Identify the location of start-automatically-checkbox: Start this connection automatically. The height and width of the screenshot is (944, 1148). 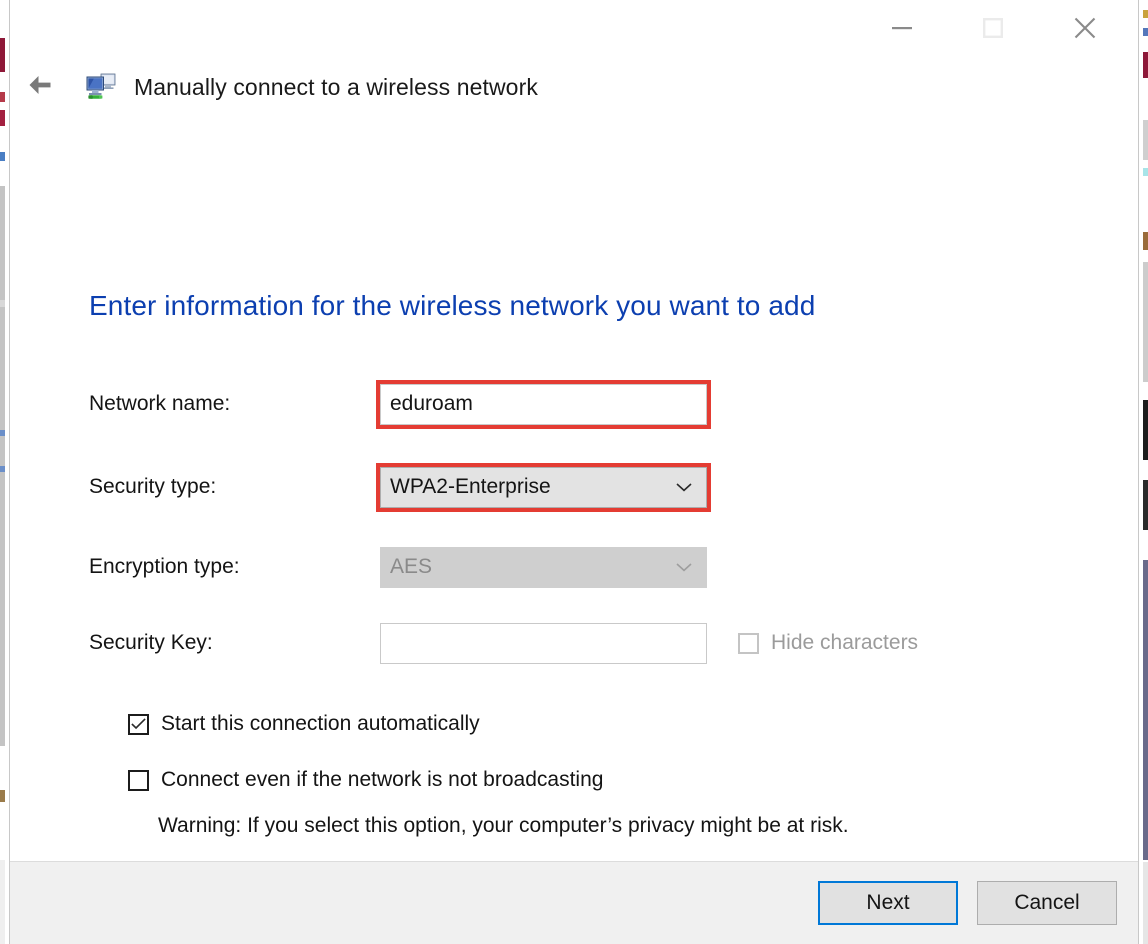
(304, 724).